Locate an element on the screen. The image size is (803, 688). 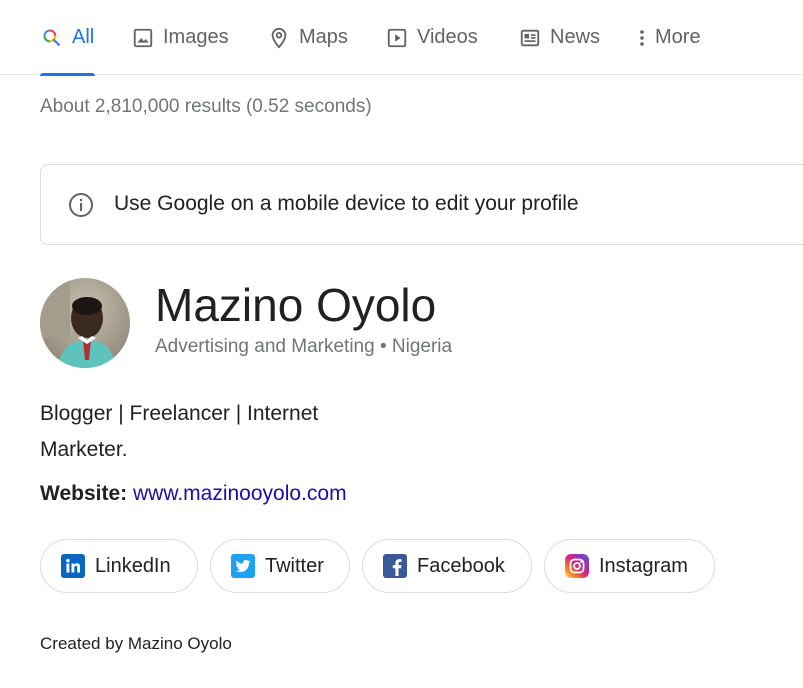
image-icon is located at coordinates (143, 38).